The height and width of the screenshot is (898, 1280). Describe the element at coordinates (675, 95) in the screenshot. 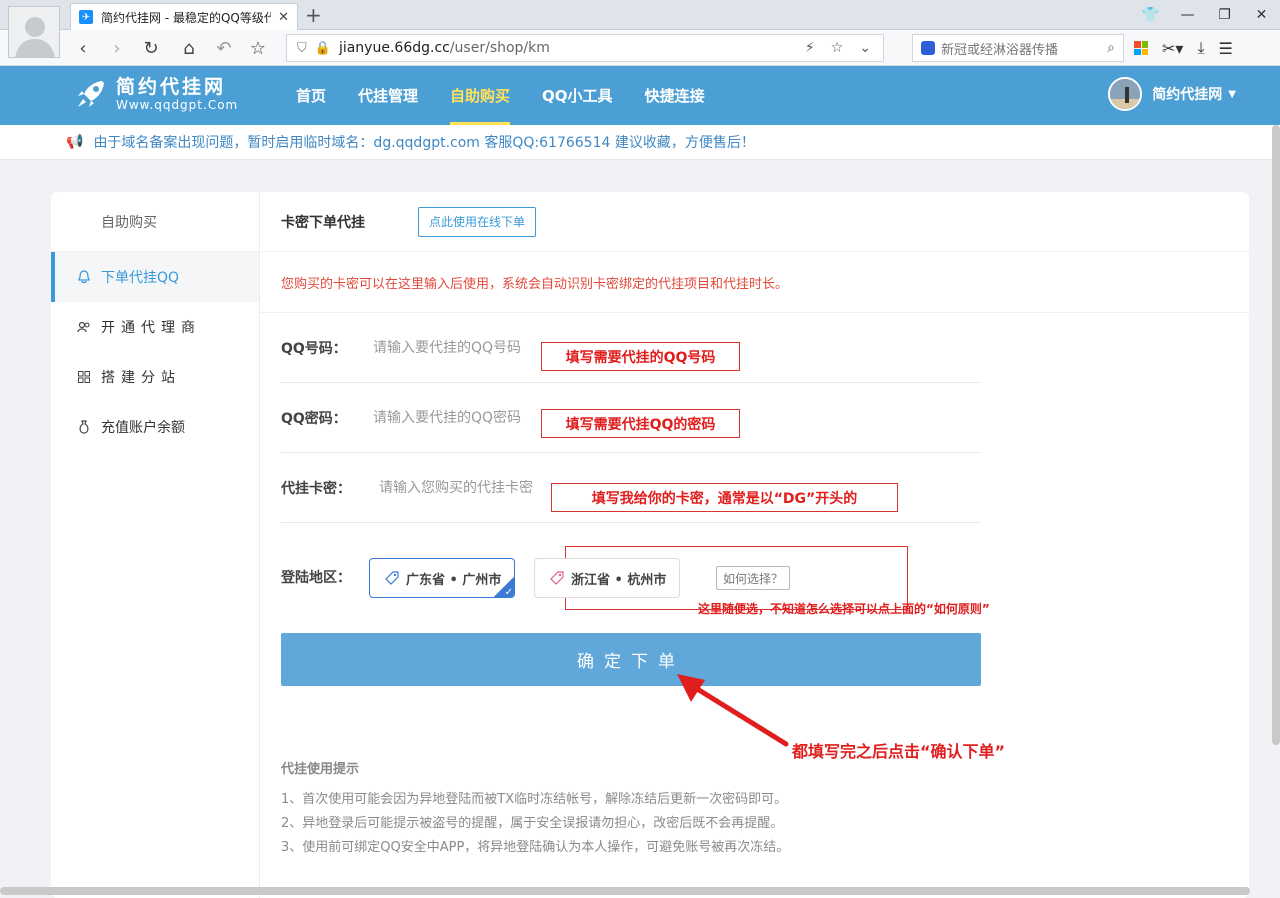

I see `nav-quick-links: 快捷连接` at that location.